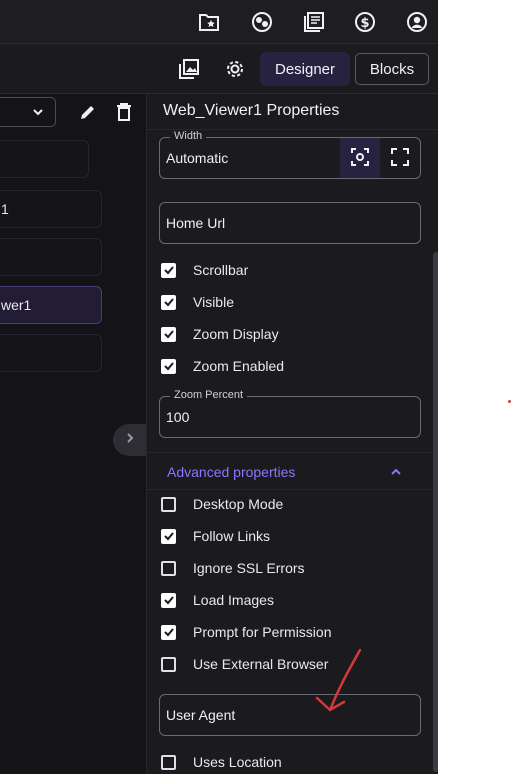 This screenshot has width=512, height=774. I want to click on account-icon, so click(417, 22).